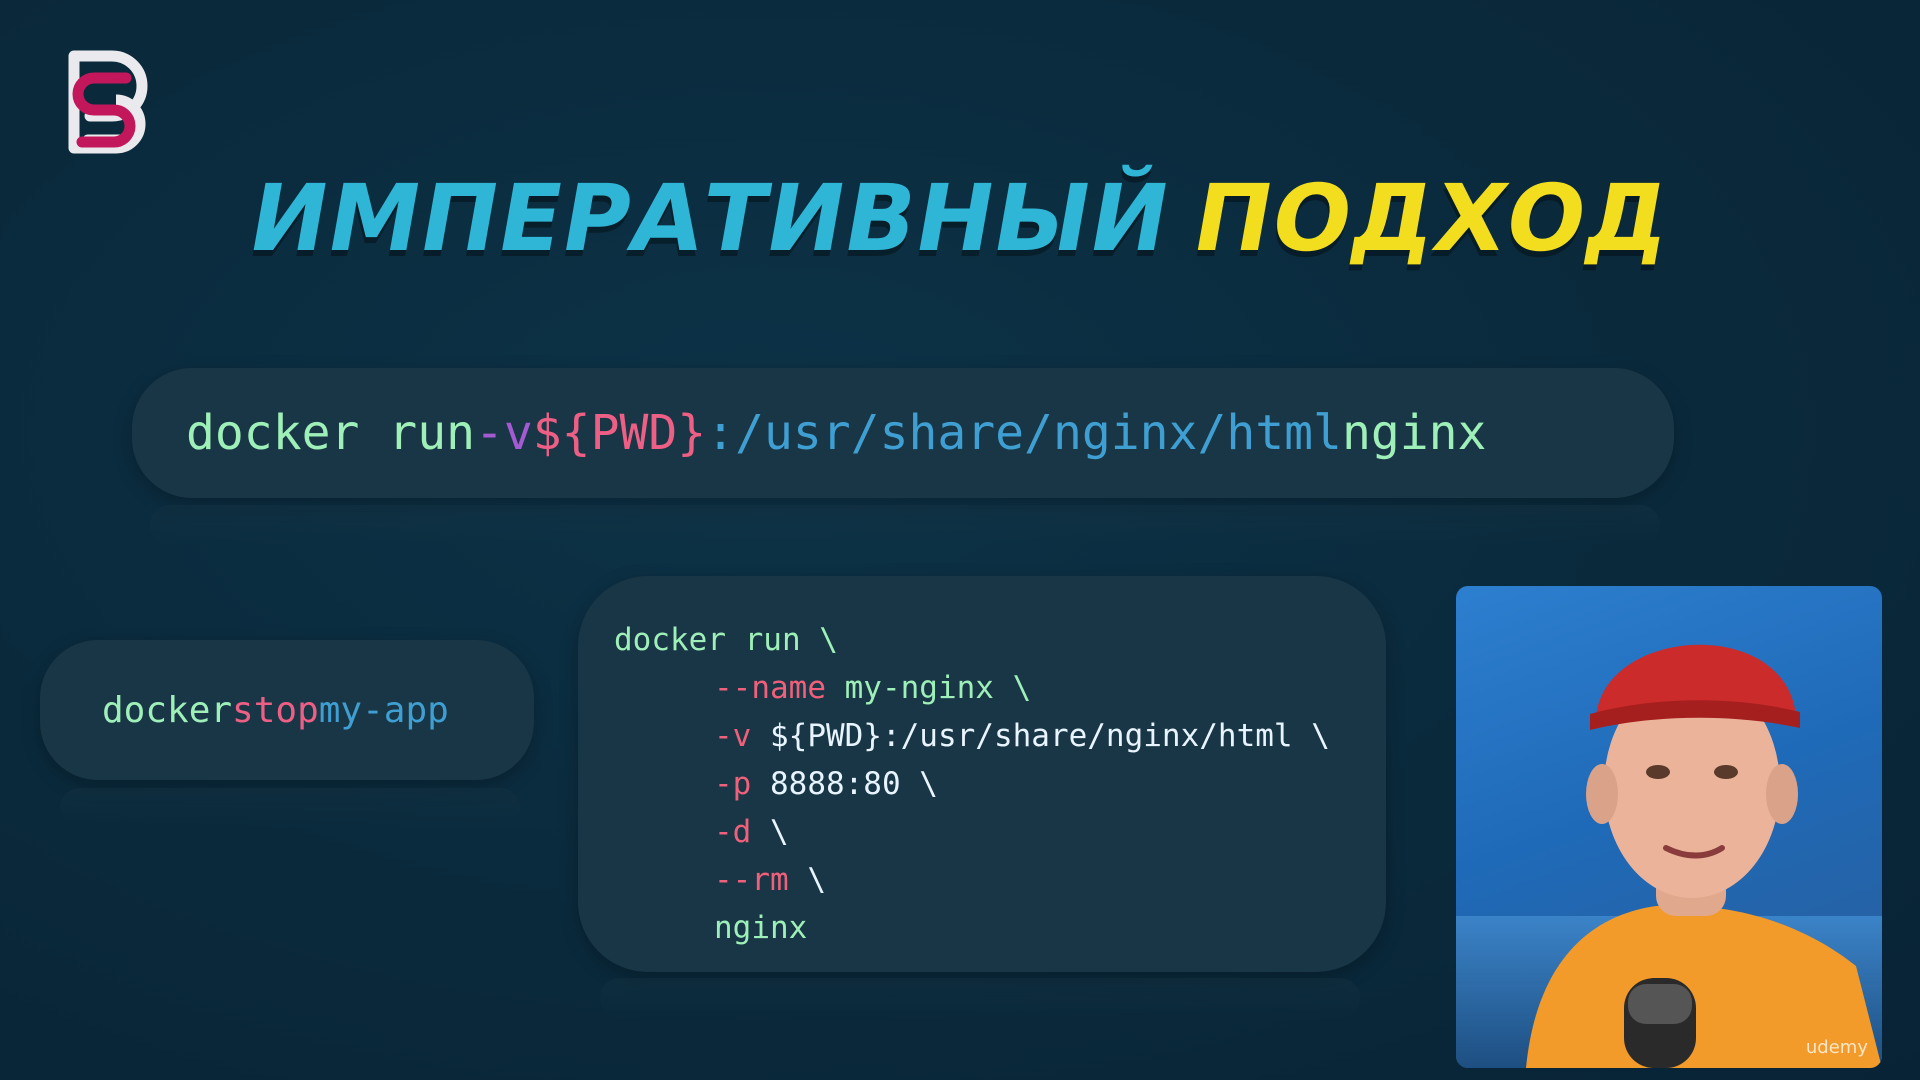 The height and width of the screenshot is (1080, 1920). What do you see at coordinates (1432, 218) in the screenshot?
I see `title-part-2: ПОДХОД` at bounding box center [1432, 218].